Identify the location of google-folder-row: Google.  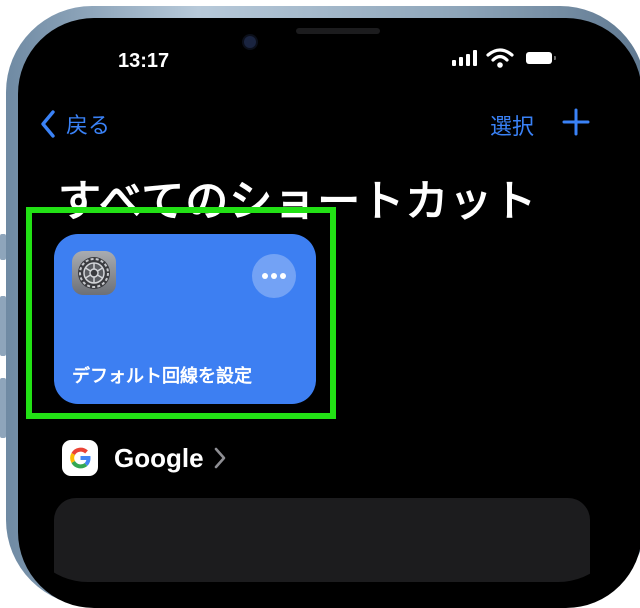
(144, 458).